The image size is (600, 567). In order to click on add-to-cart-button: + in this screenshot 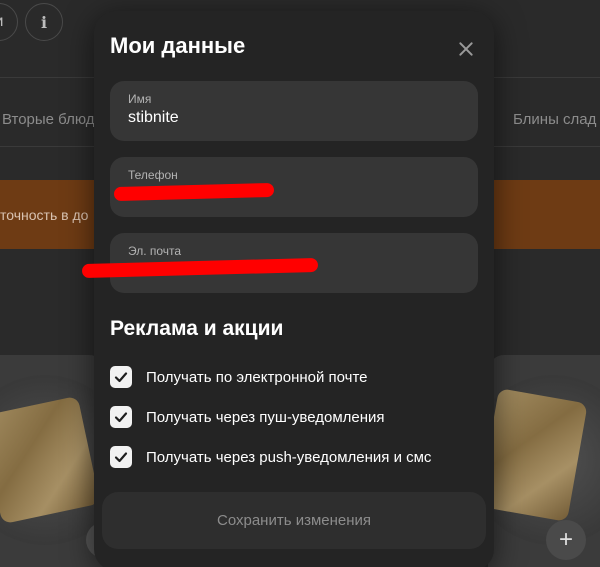, I will do `click(566, 540)`.